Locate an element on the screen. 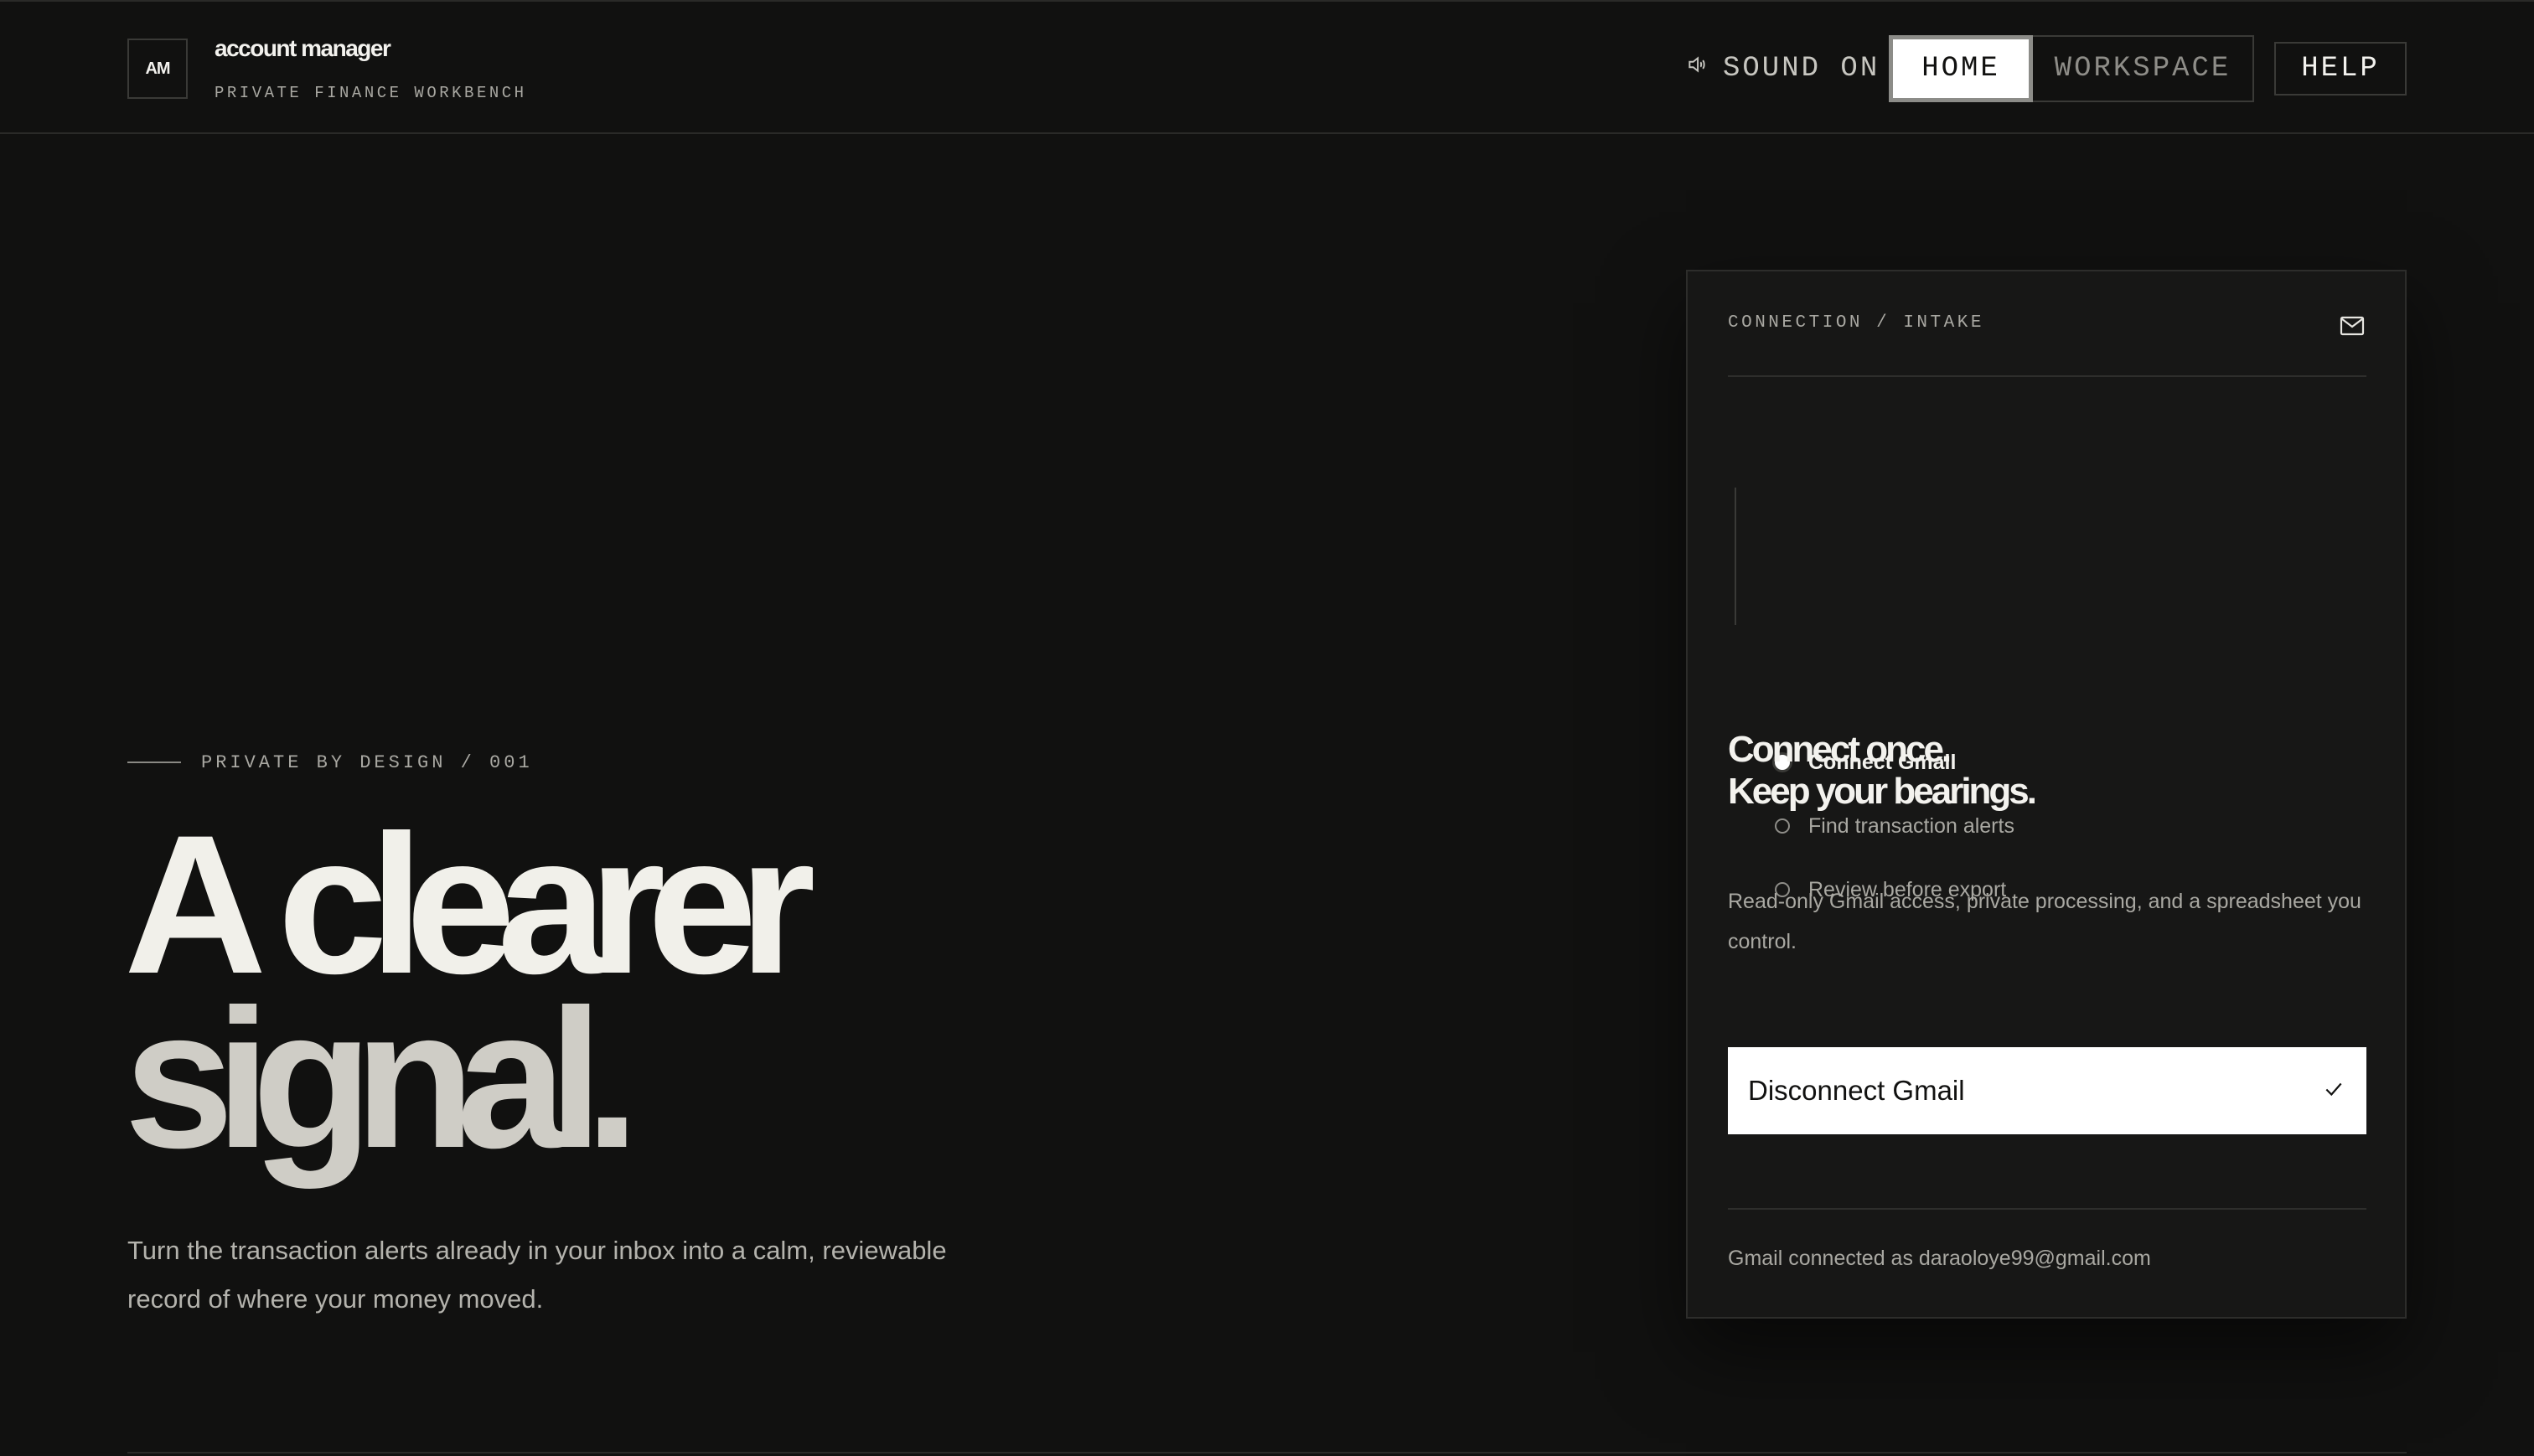 Image resolution: width=2534 pixels, height=1456 pixels. card-title-line-2: Keep your bearings. is located at coordinates (1882, 791).